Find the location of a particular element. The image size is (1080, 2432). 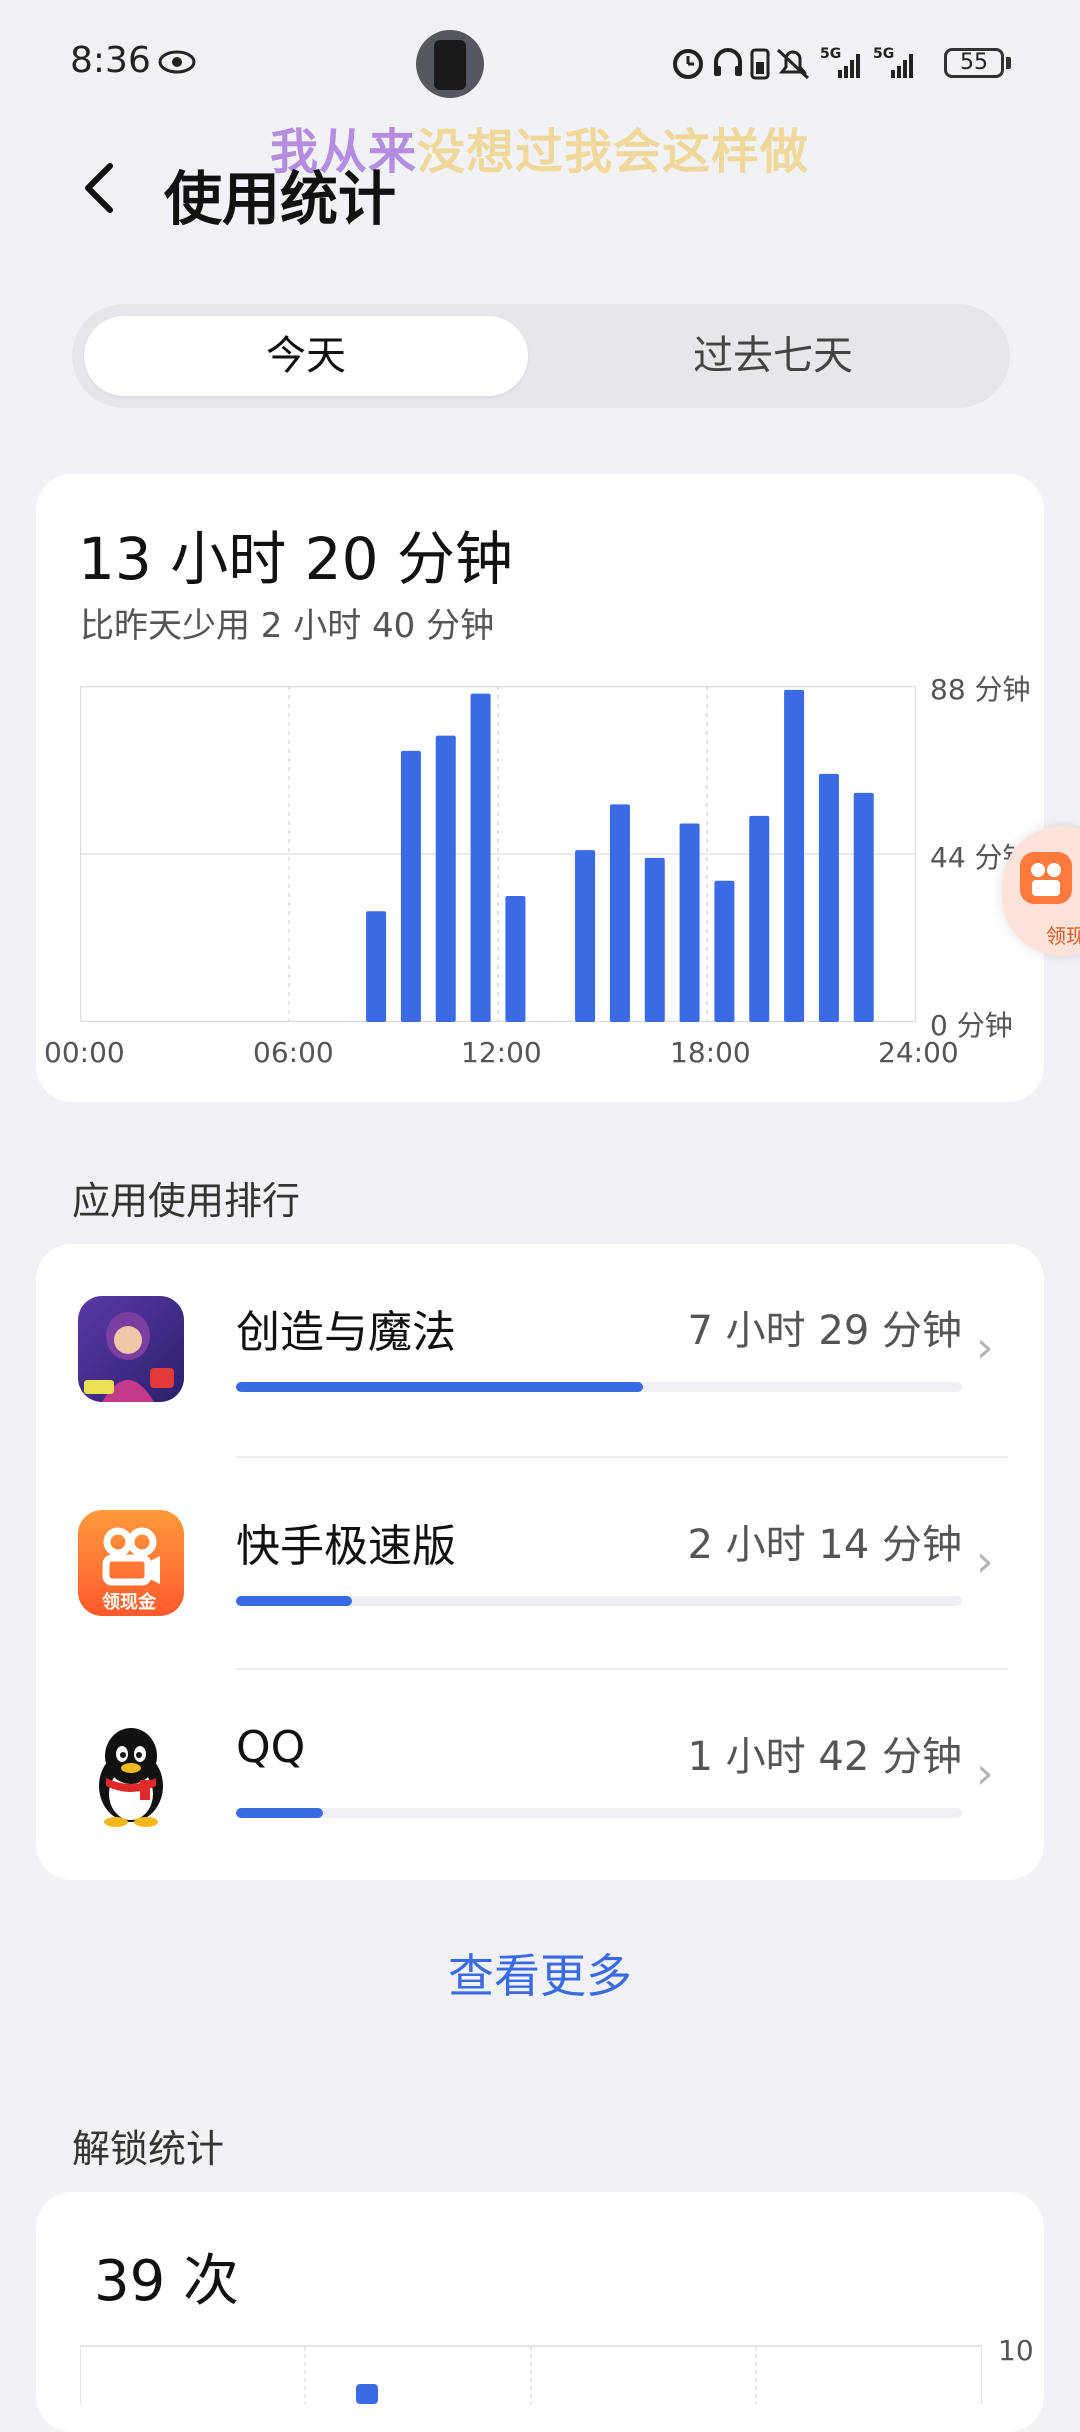

mute-icon is located at coordinates (793, 64).